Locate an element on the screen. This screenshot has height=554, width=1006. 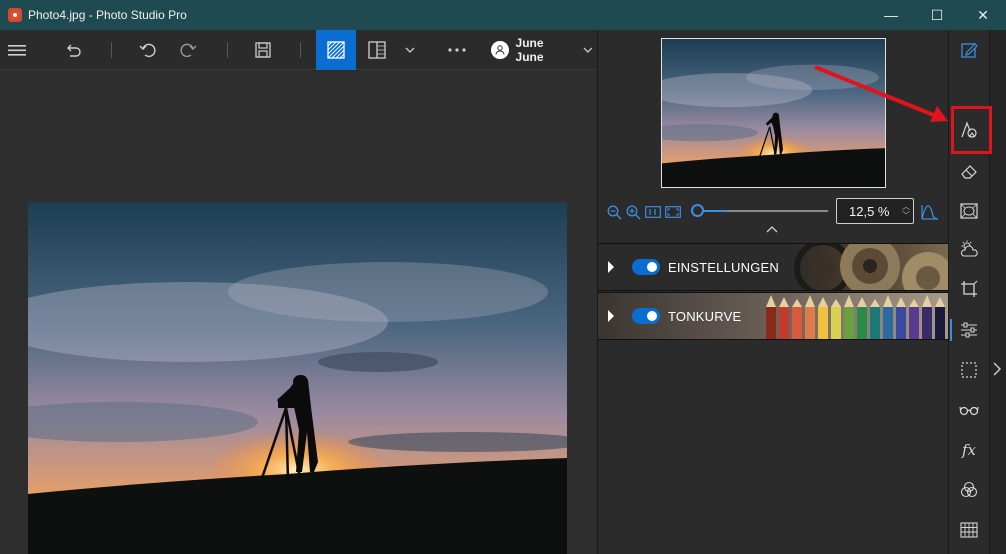
edit-tool-button is located at coordinates (969, 50).